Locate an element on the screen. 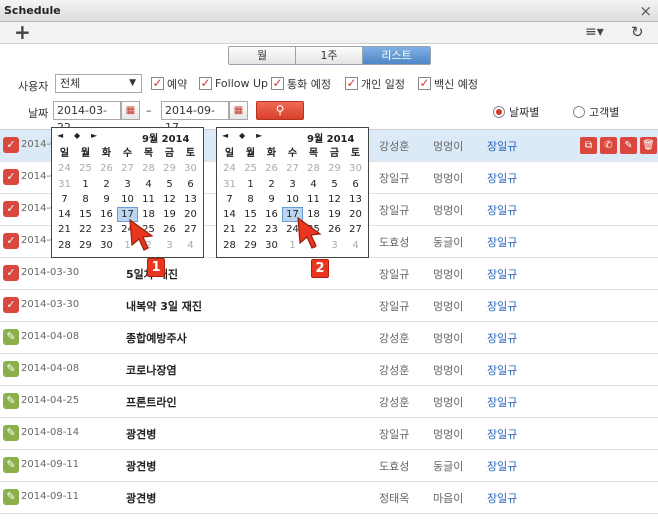  table-row: ✎ 2014-04-25 프론트라인 강성훈 멍멍이 장일규 is located at coordinates (329, 402).